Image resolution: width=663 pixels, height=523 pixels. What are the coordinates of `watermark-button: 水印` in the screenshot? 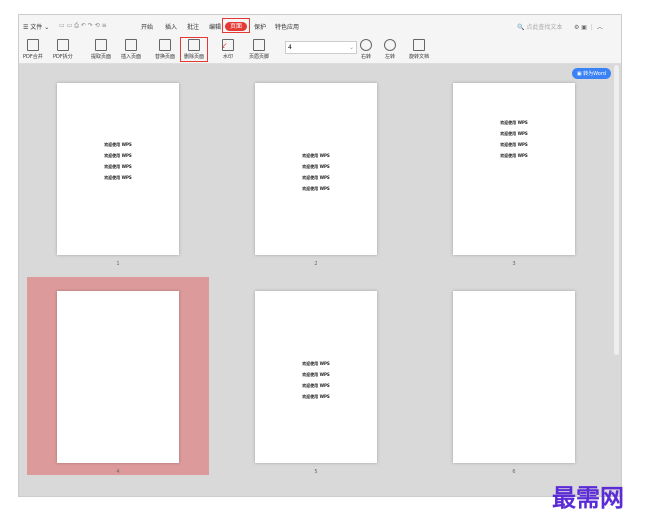 It's located at (228, 49).